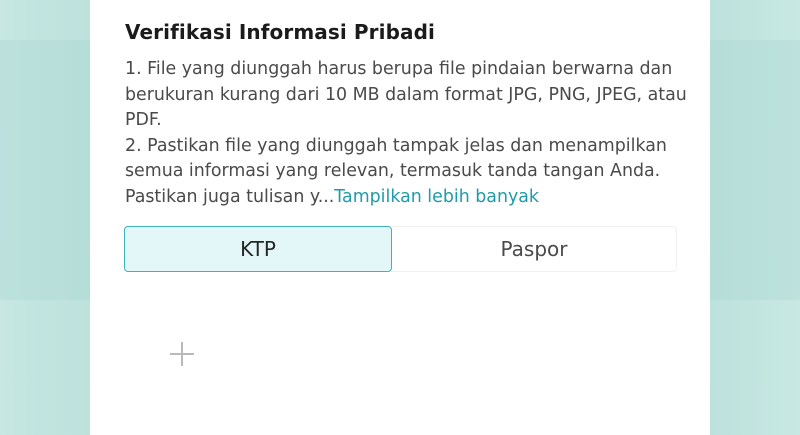  I want to click on tab-paspor: Paspor, so click(534, 249).